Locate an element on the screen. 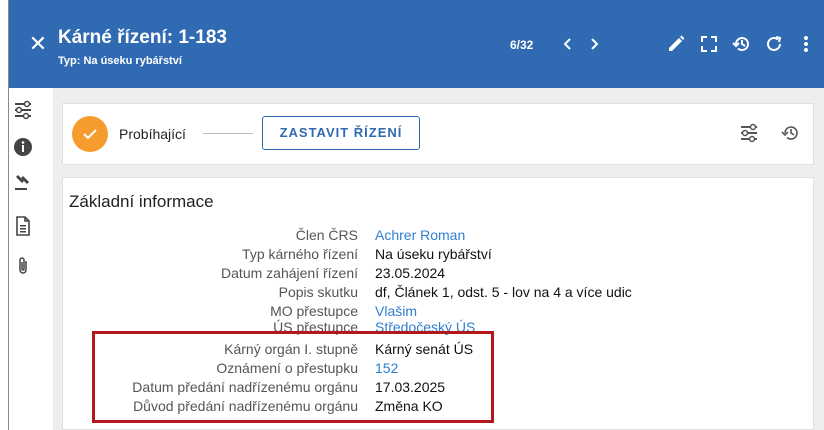 This screenshot has width=824, height=430. row-value-disciplinary-body: Kárný senát ÚS is located at coordinates (424, 349).